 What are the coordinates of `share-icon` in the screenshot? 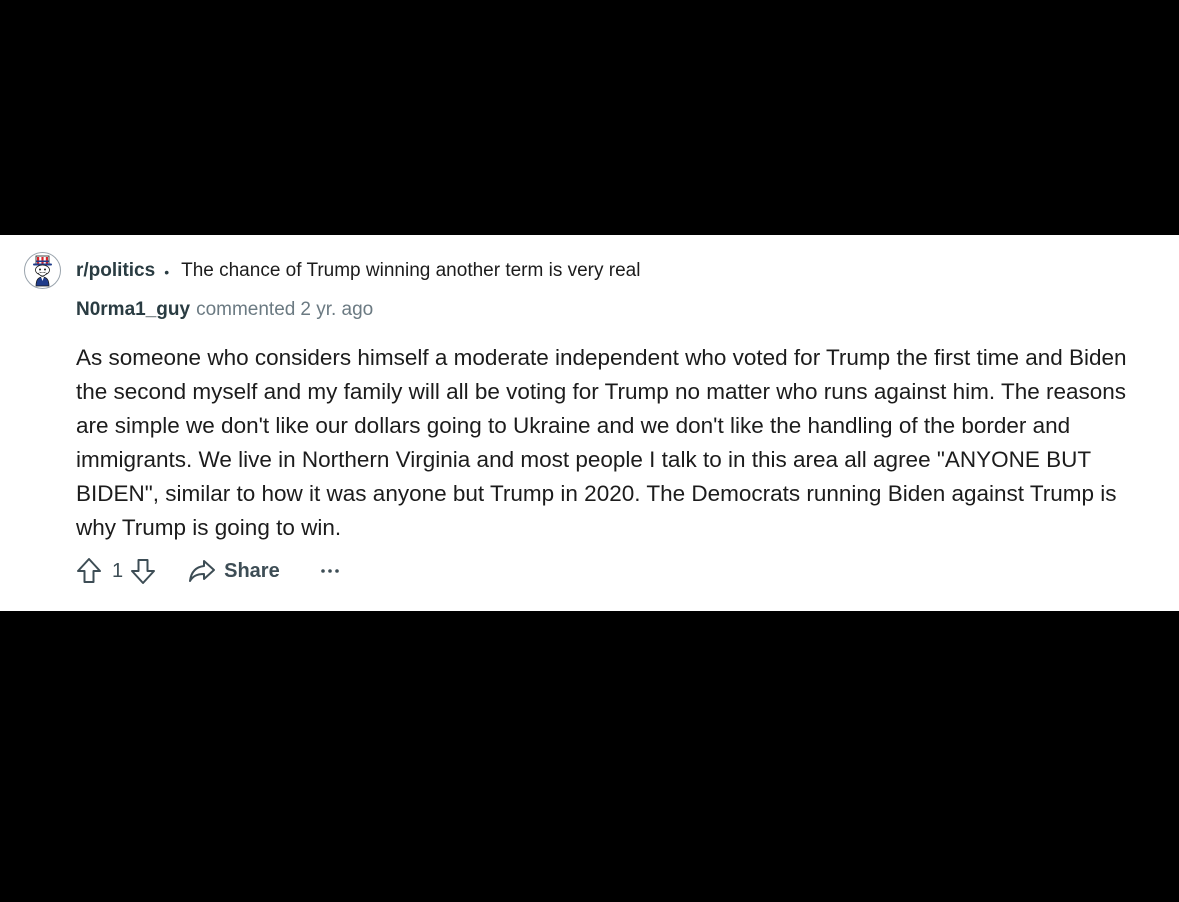 It's located at (202, 571).